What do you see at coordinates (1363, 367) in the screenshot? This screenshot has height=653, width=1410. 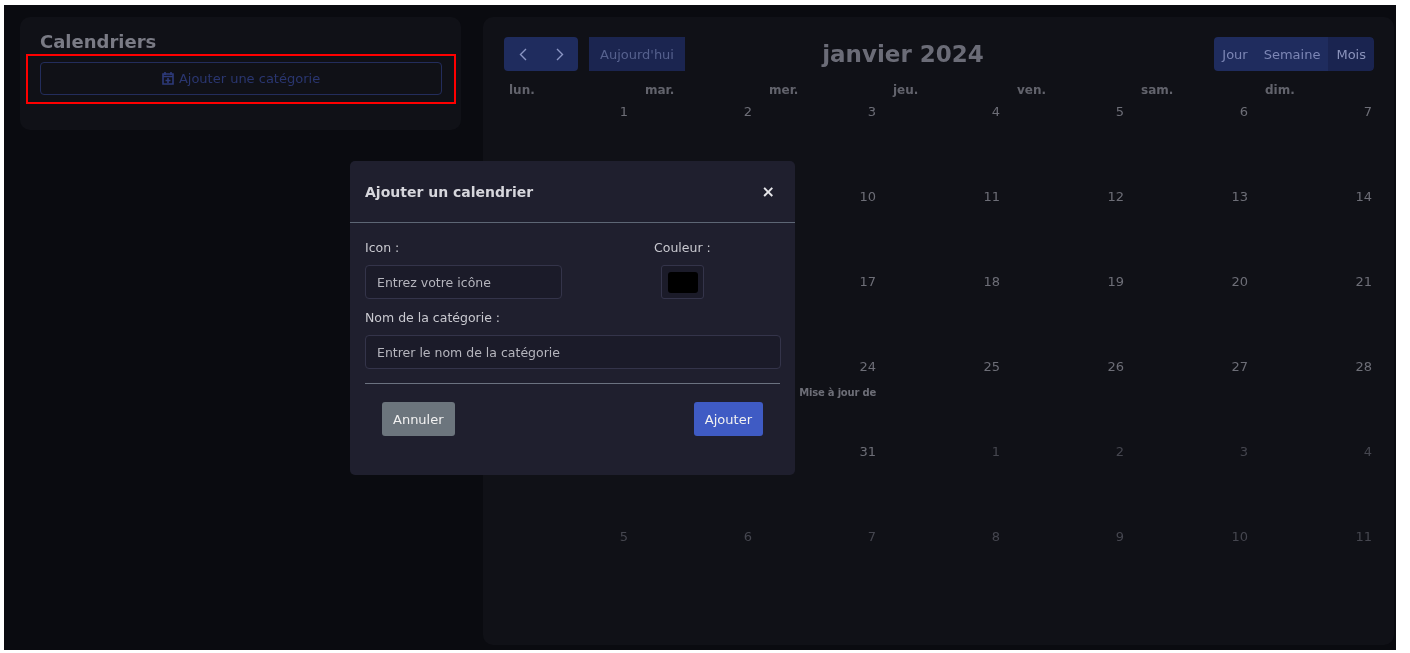 I see `day-number: 28` at bounding box center [1363, 367].